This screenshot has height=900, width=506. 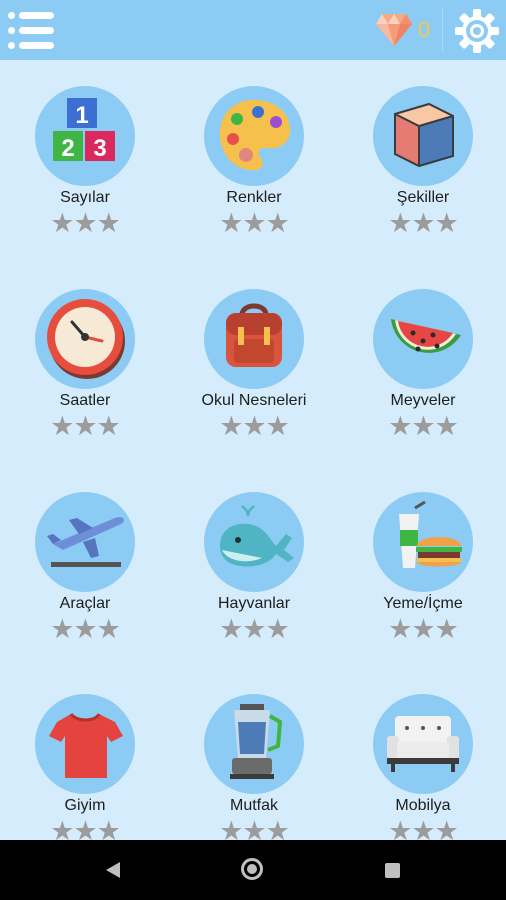 What do you see at coordinates (85, 136) in the screenshot?
I see `number-blocks-icon: 1 2 3` at bounding box center [85, 136].